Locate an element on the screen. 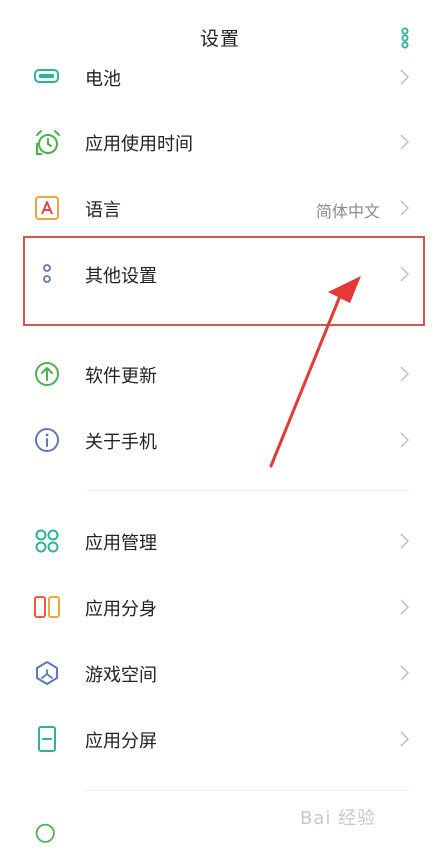 Image resolution: width=440 pixels, height=848 pixels. settings-item-app-clone: 应用分身 is located at coordinates (220, 607).